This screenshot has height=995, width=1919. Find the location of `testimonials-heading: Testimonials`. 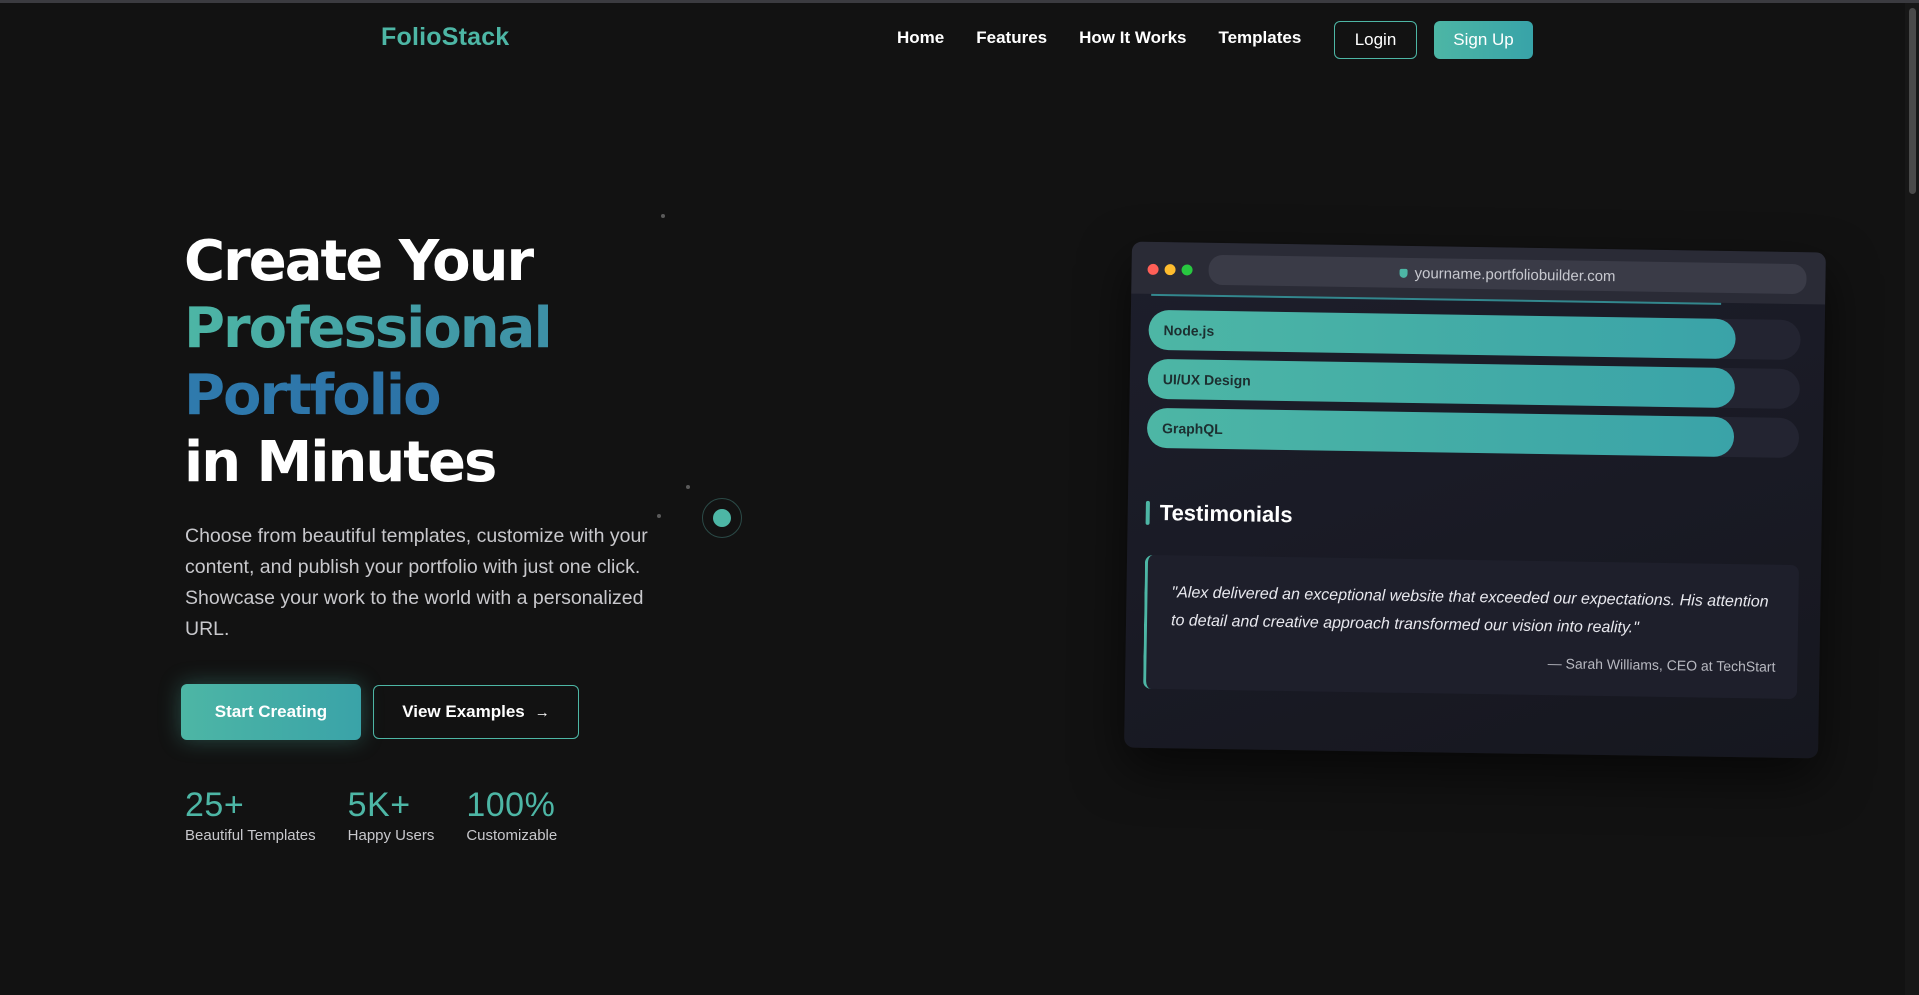

testimonials-heading: Testimonials is located at coordinates (1219, 514).